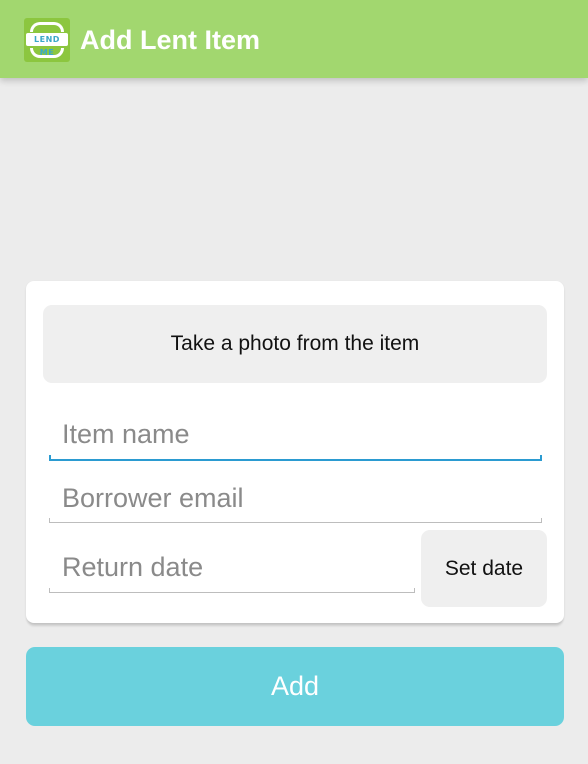 The width and height of the screenshot is (588, 764). I want to click on item-name-underline, so click(295, 458).